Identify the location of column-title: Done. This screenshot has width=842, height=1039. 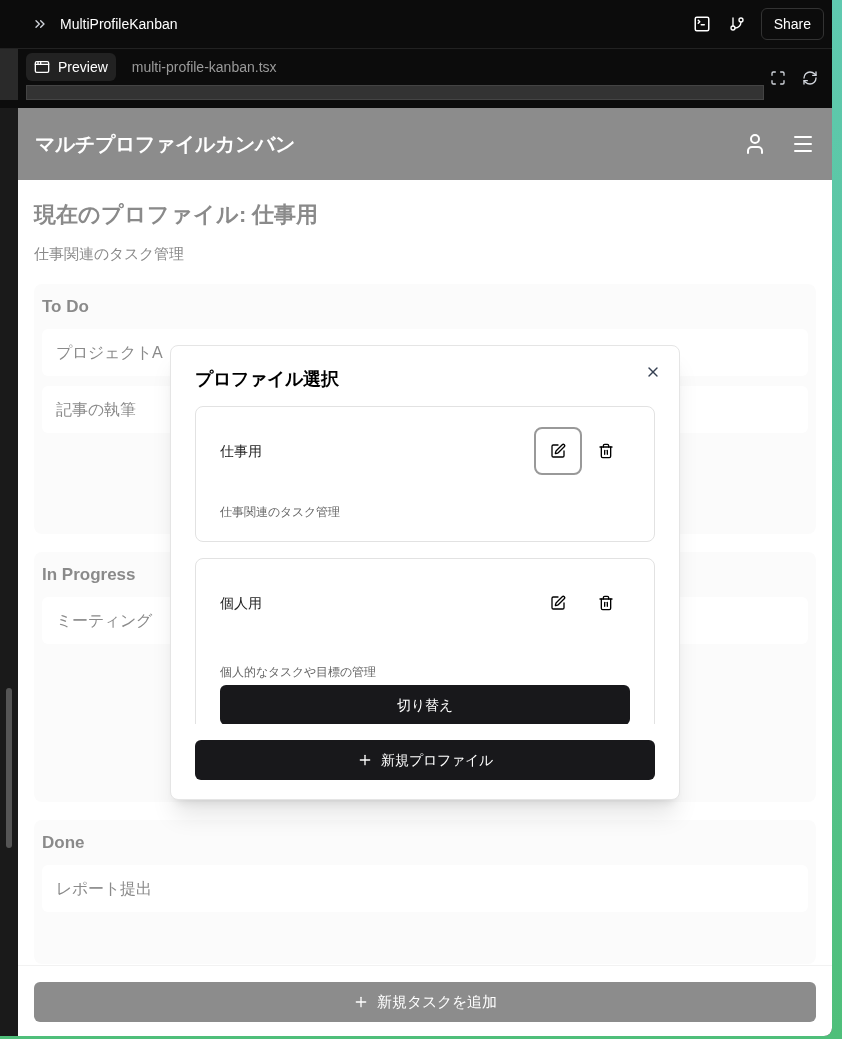
(64, 842).